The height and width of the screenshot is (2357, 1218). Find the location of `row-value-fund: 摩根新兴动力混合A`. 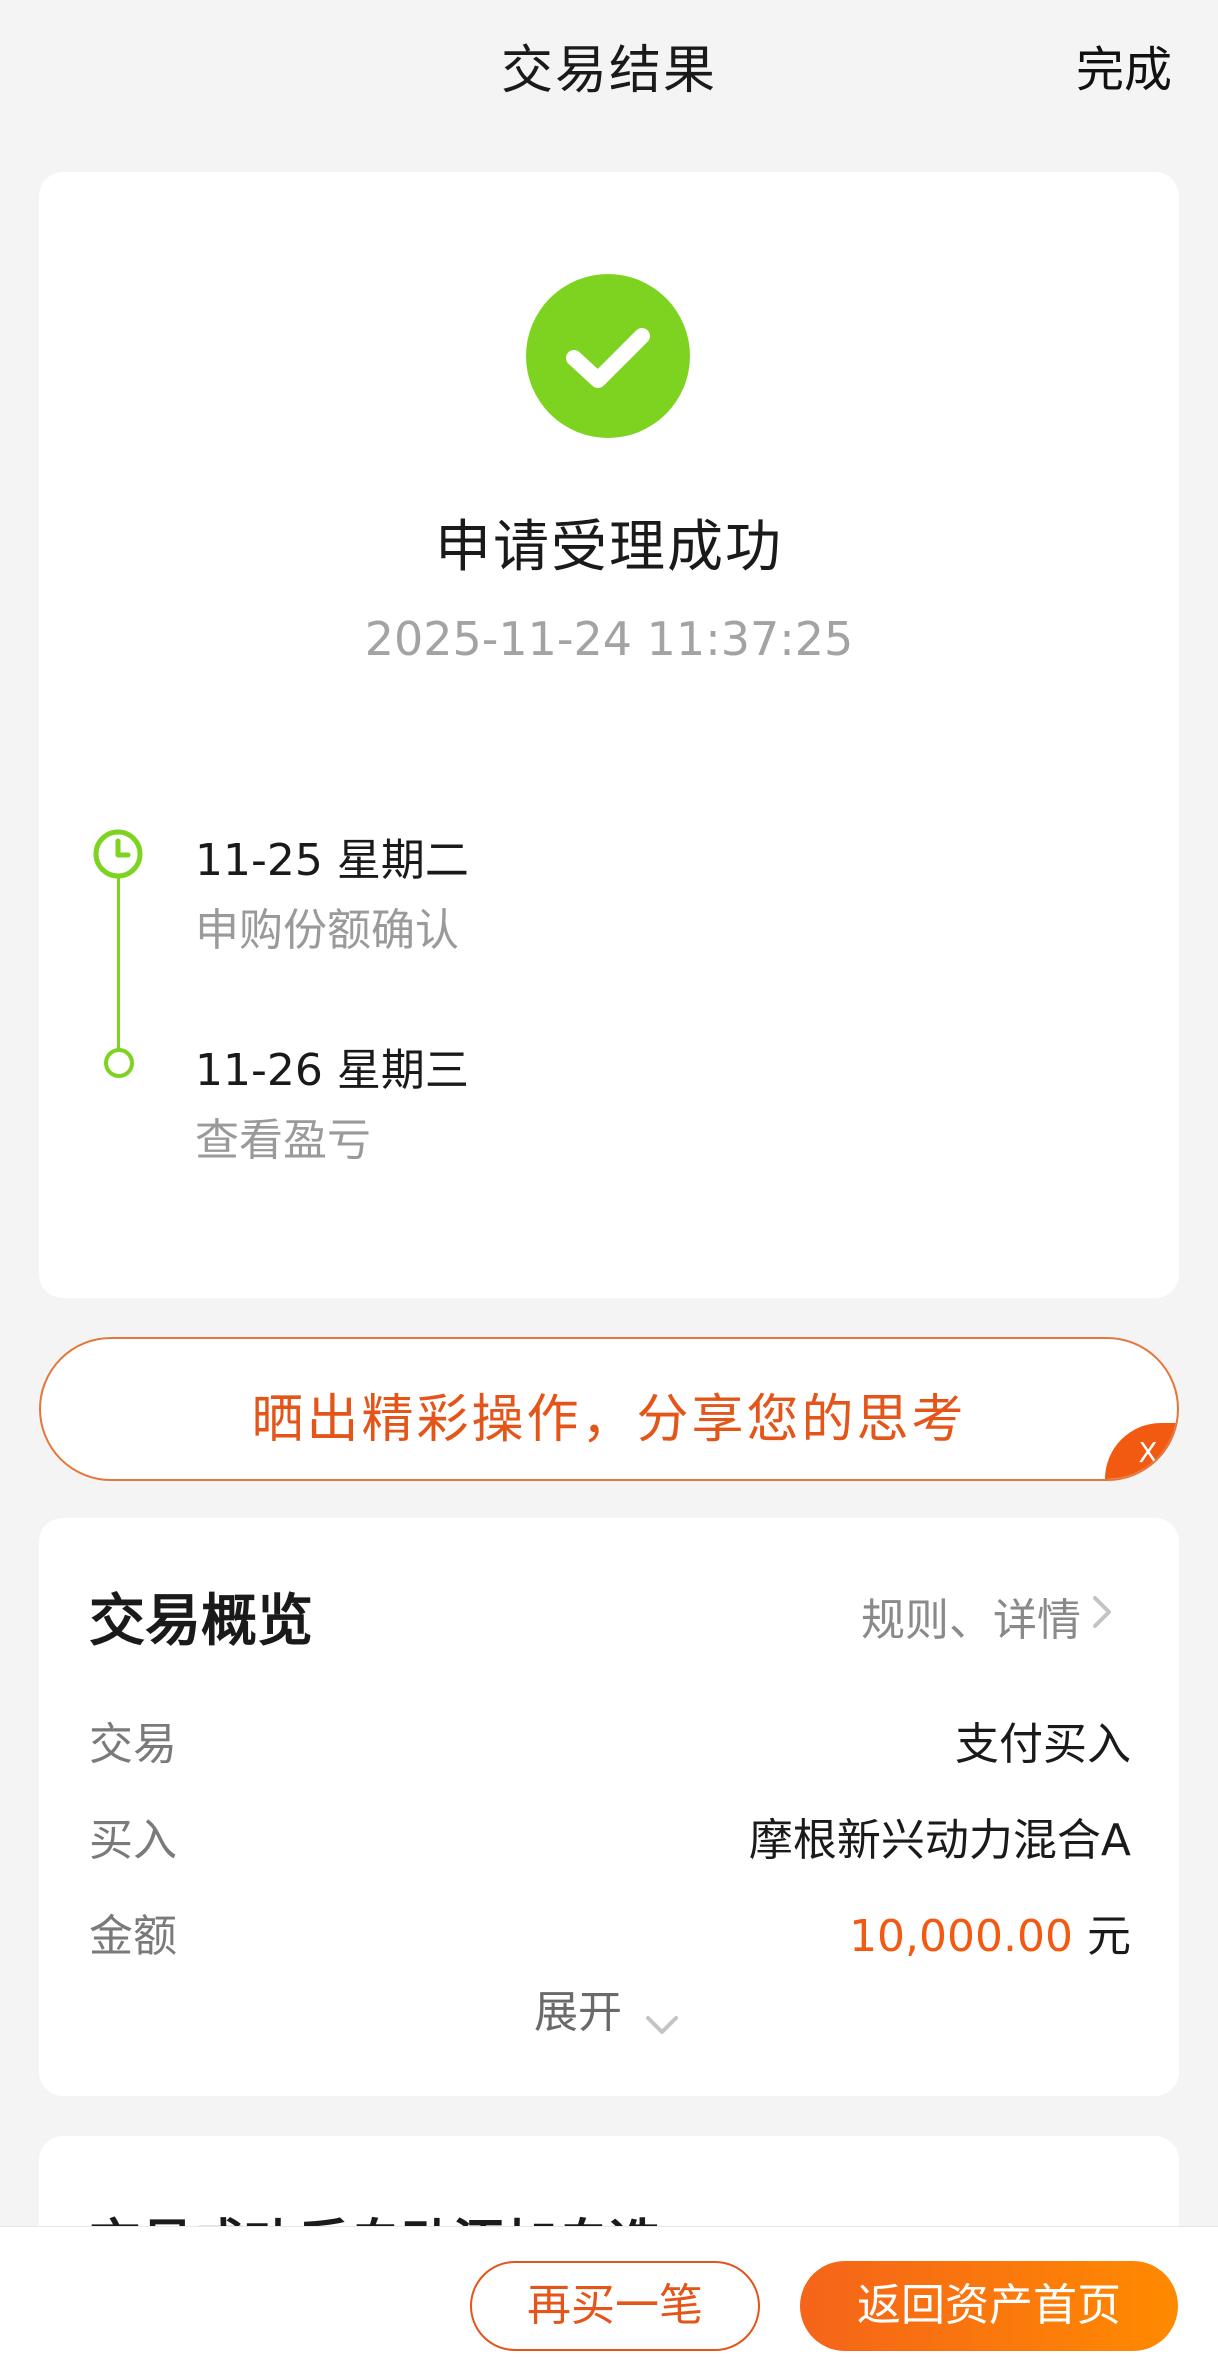

row-value-fund: 摩根新兴动力混合A is located at coordinates (939, 1840).